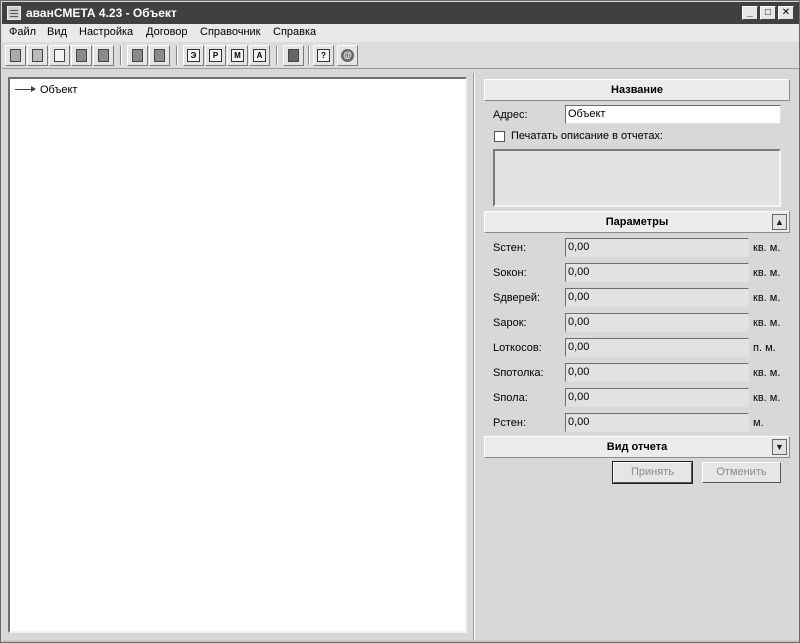 This screenshot has width=800, height=643. I want to click on param-label: Lоткосов:, so click(517, 348).